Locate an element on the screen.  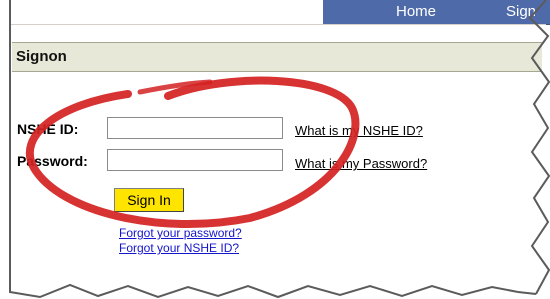
nshe-id-input is located at coordinates (195, 128).